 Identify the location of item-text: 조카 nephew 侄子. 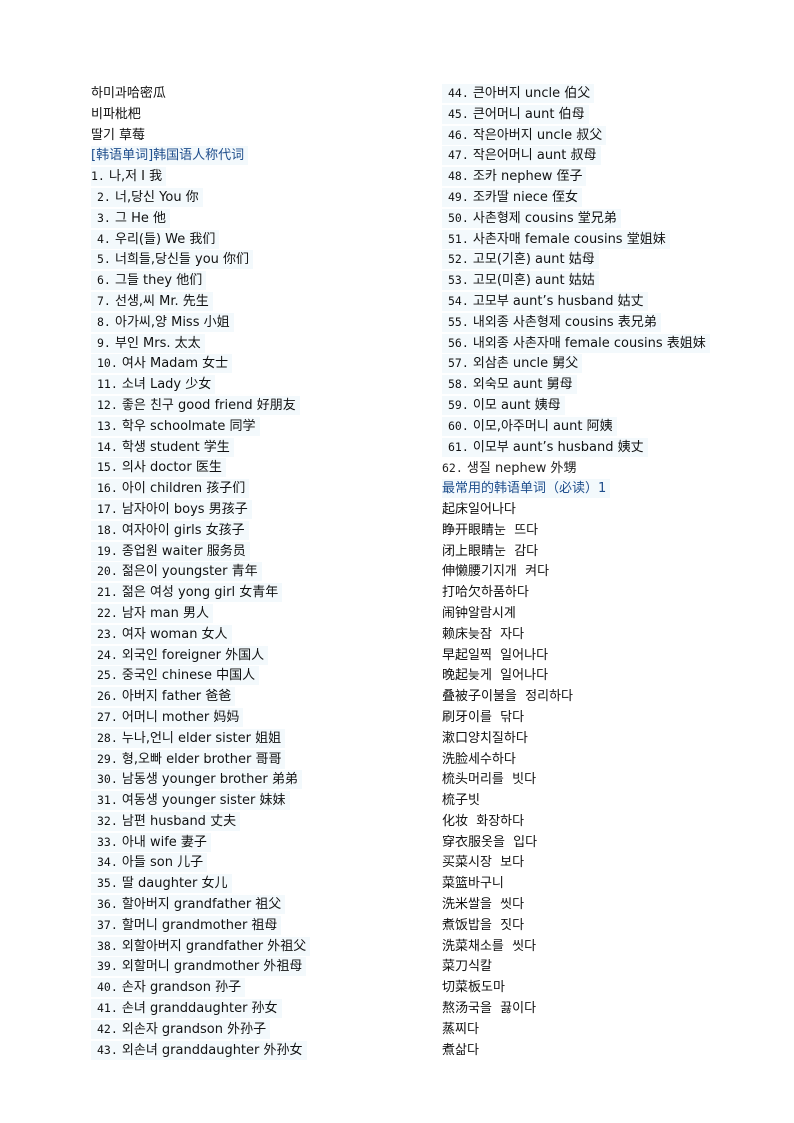
(527, 177).